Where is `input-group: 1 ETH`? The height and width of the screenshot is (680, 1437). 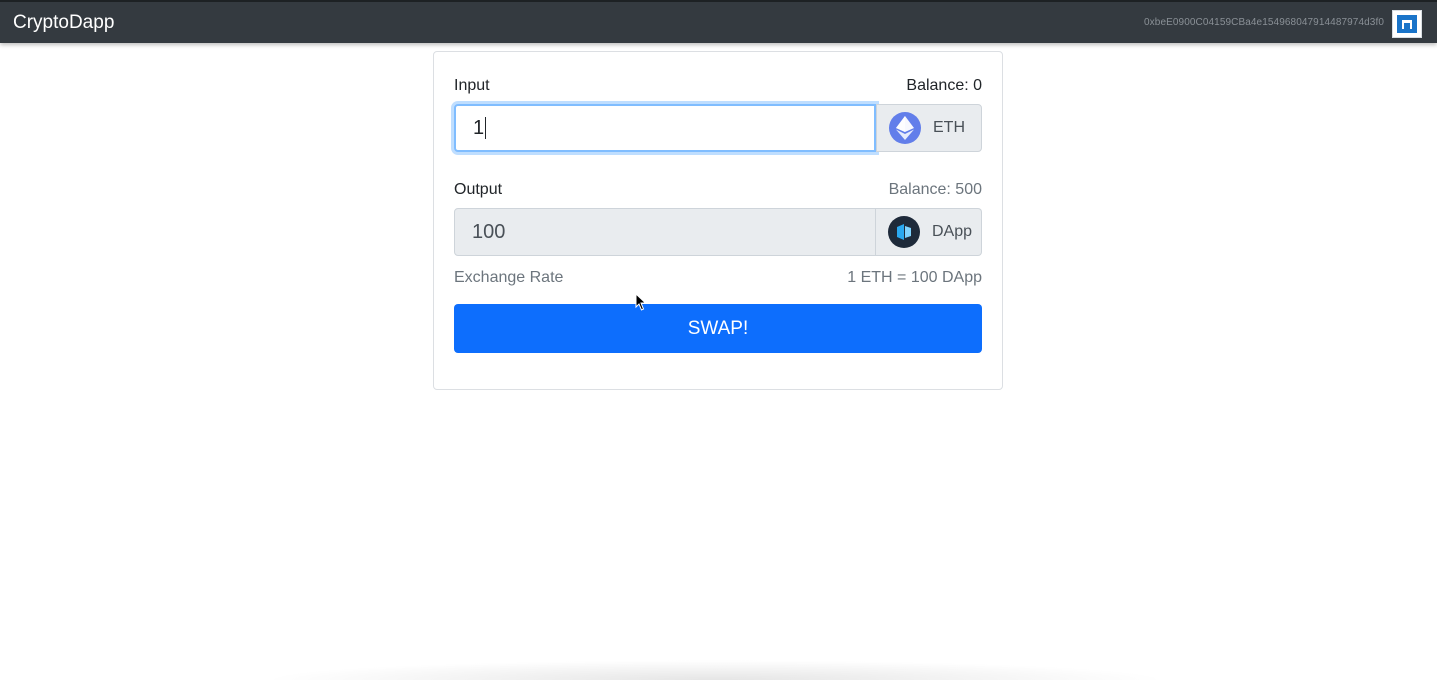
input-group: 1 ETH is located at coordinates (718, 128).